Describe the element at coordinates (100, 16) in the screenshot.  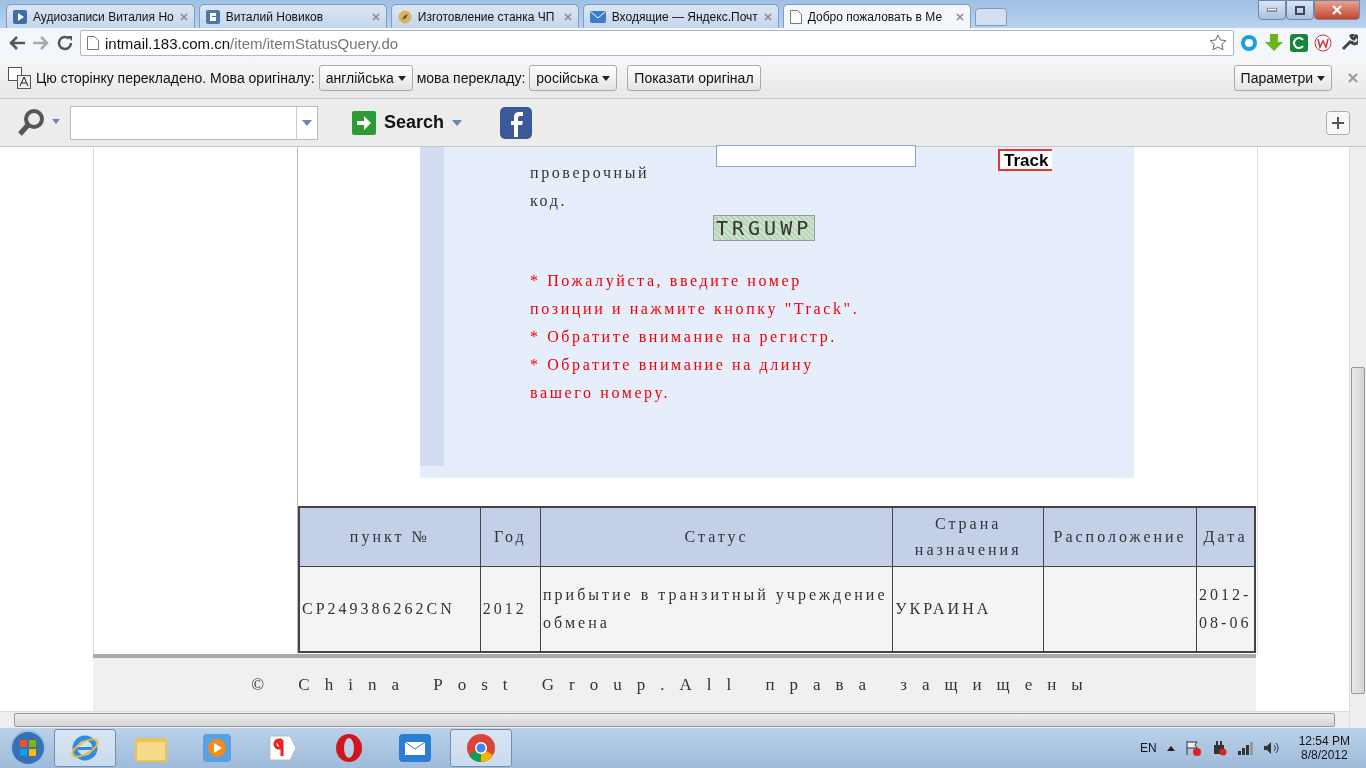
I see `browser-tab: Аудиозаписи Виталия Но` at that location.